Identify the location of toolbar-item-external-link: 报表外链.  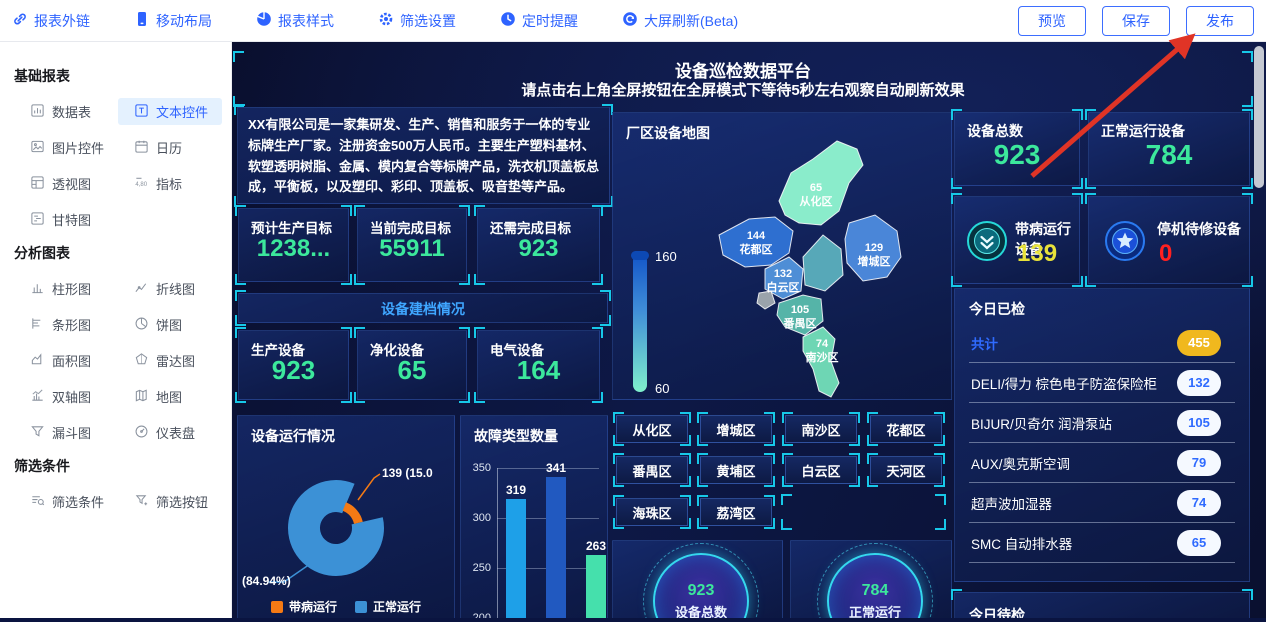
(51, 21).